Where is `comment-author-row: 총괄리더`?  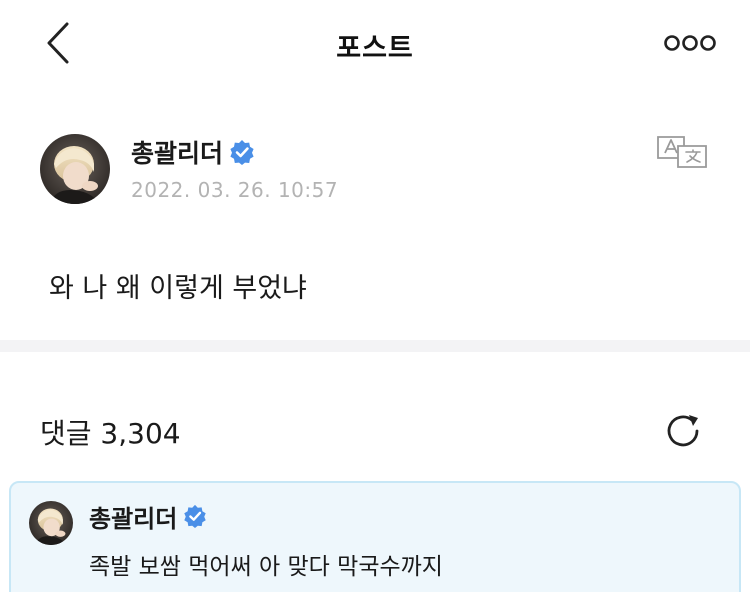
comment-author-row: 총괄리더 is located at coordinates (148, 516).